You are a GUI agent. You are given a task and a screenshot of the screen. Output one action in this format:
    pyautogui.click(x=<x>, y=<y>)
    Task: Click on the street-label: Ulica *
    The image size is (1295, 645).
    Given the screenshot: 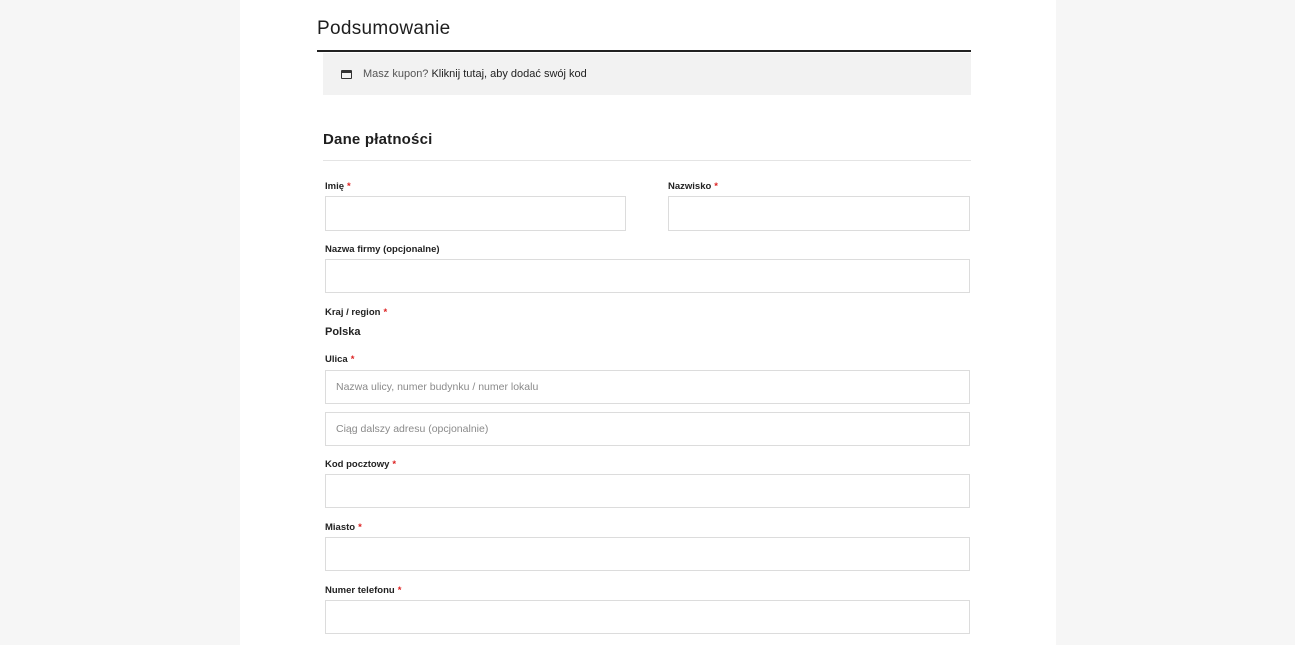 What is the action you would take?
    pyautogui.click(x=339, y=359)
    